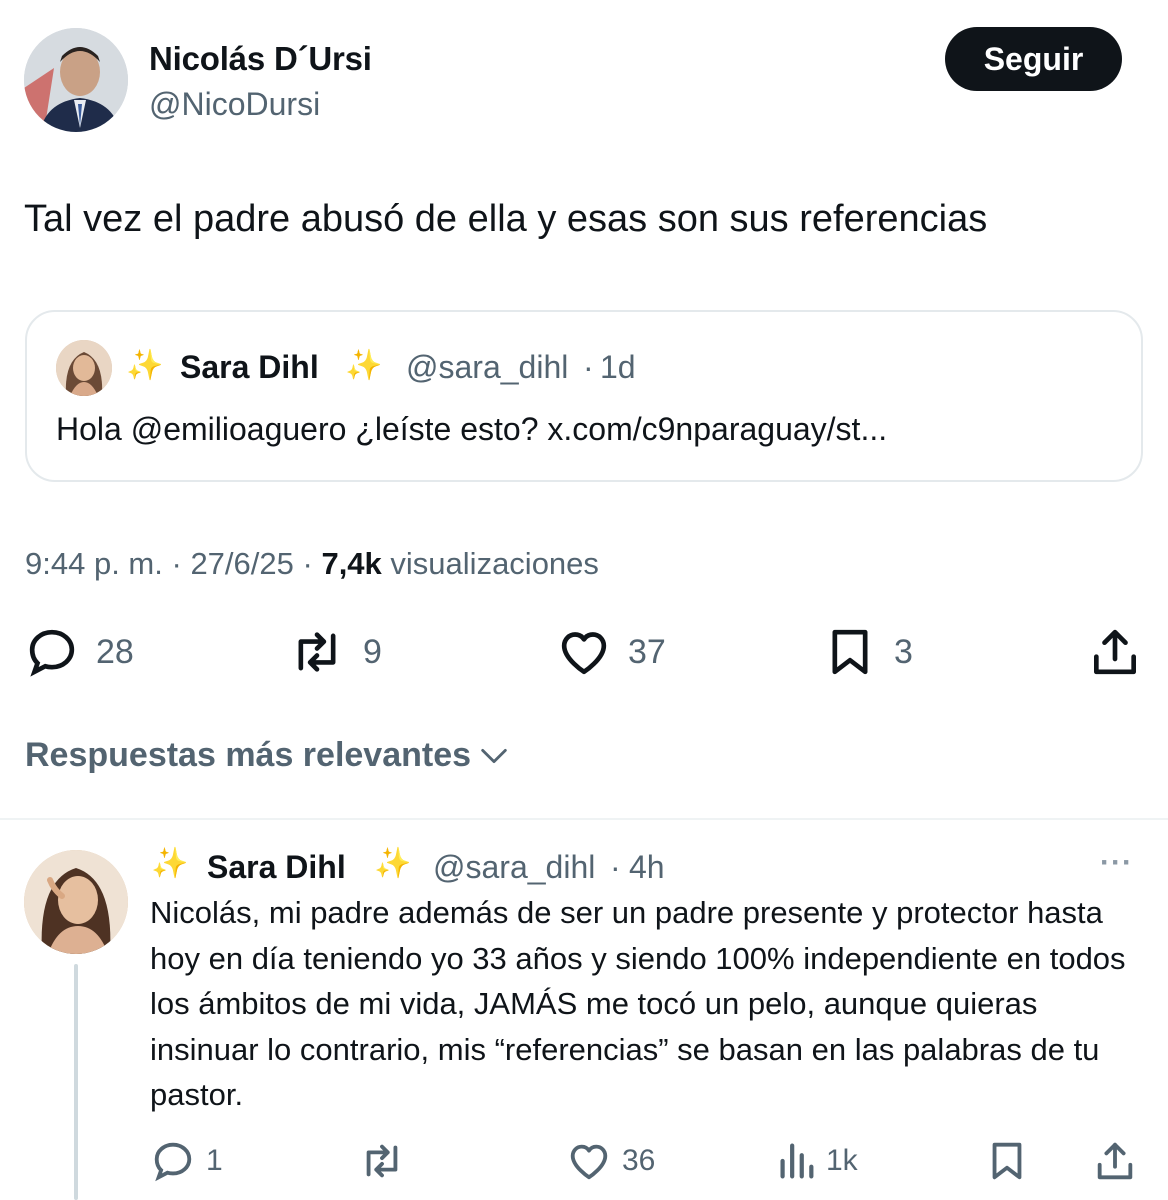  What do you see at coordinates (842, 1160) in the screenshot?
I see `reply-views-count: 1k` at bounding box center [842, 1160].